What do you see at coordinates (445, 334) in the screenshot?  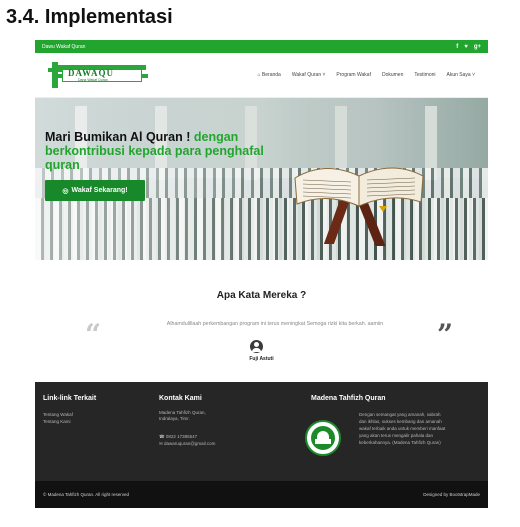 I see `close-quote-icon: ”` at bounding box center [445, 334].